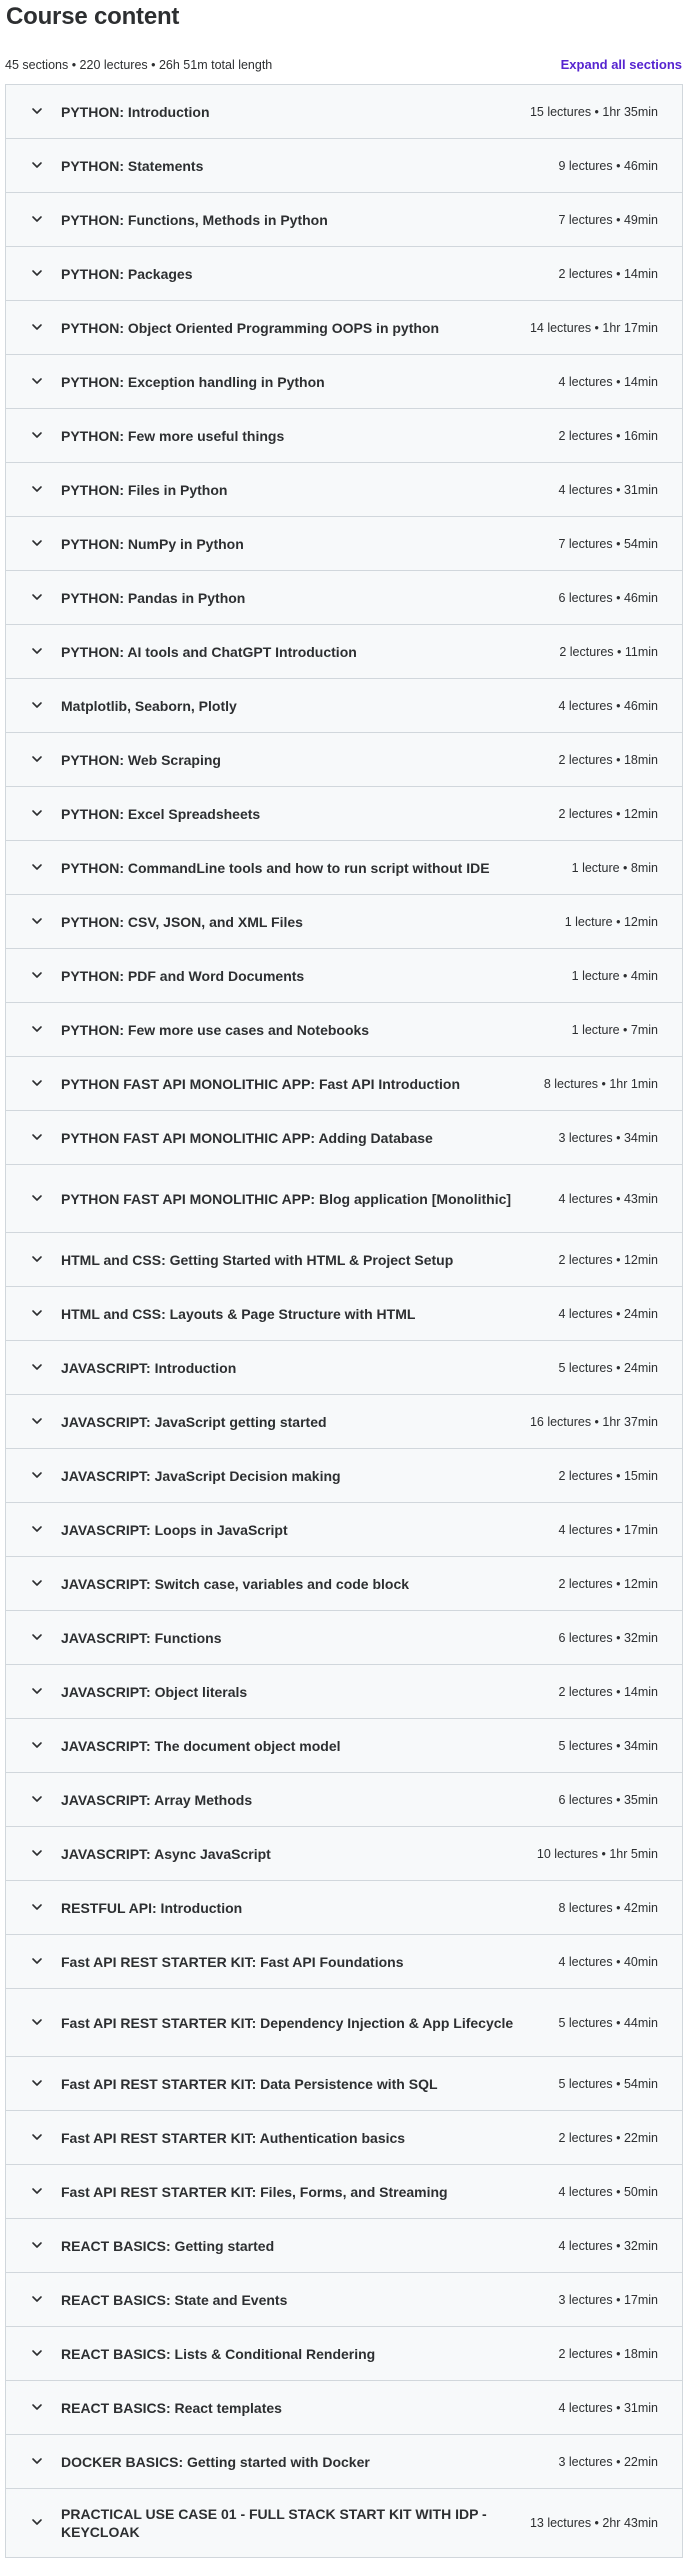 The width and height of the screenshot is (689, 2560). I want to click on section-title: PYTHON: Pandas in Python, so click(153, 597).